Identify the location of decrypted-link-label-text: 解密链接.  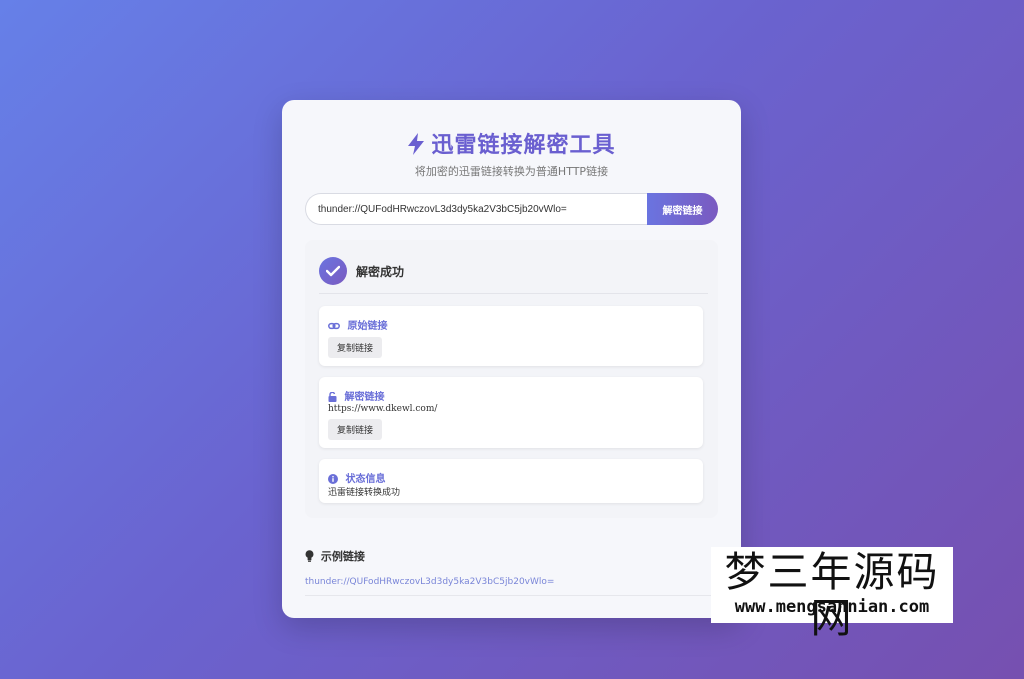
(364, 397).